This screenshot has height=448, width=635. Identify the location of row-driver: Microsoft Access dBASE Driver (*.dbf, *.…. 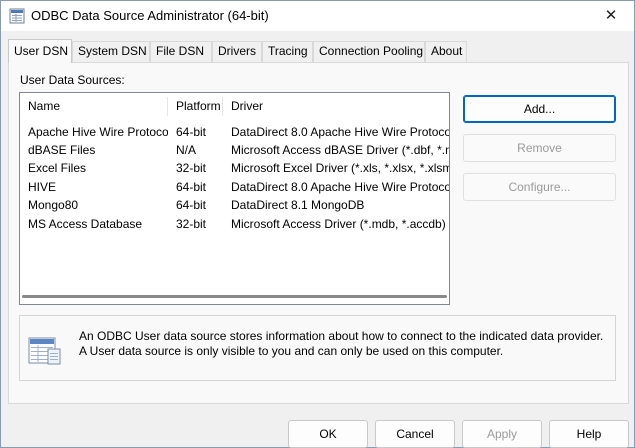
(340, 150).